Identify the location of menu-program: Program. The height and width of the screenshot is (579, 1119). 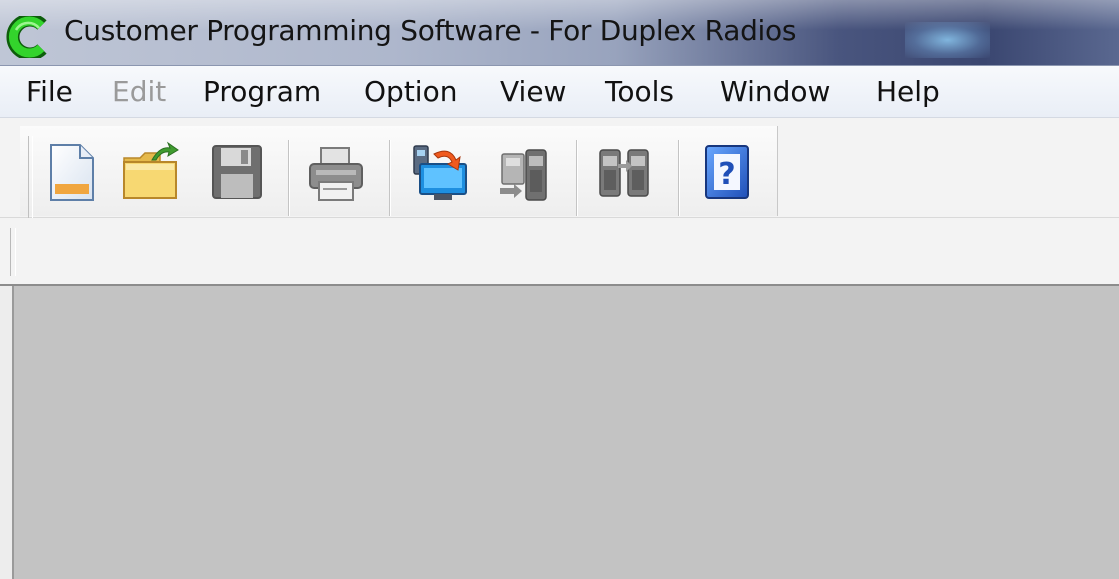
(262, 91).